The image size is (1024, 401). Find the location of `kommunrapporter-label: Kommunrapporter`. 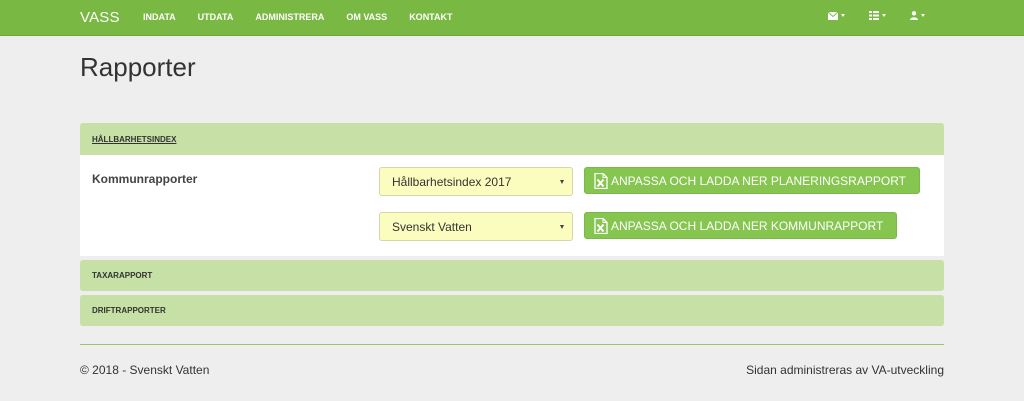

kommunrapporter-label: Kommunrapporter is located at coordinates (145, 179).